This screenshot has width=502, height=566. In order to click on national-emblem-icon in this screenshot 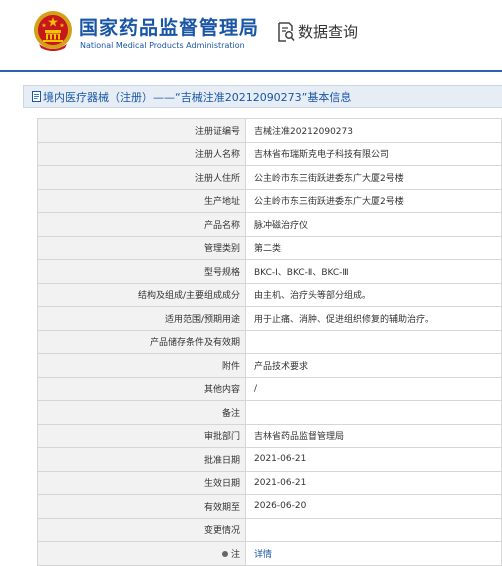, I will do `click(53, 31)`.